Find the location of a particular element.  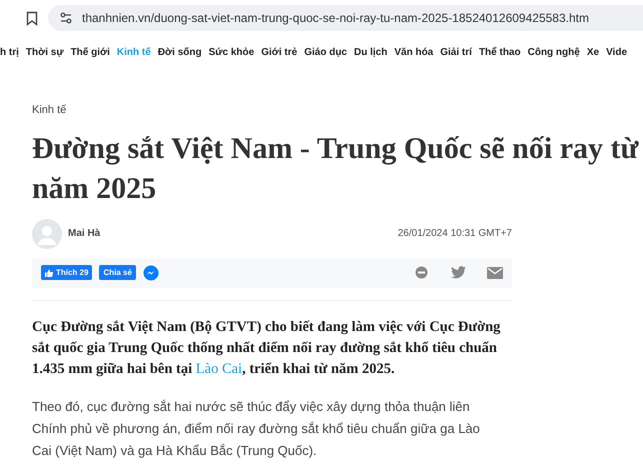

nav-link: Thế giới is located at coordinates (90, 52).